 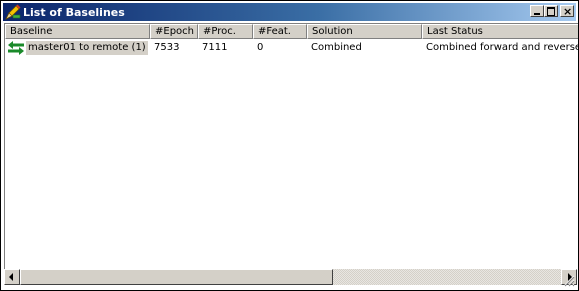 What do you see at coordinates (500, 31) in the screenshot?
I see `column-header-last-status: Last Status` at bounding box center [500, 31].